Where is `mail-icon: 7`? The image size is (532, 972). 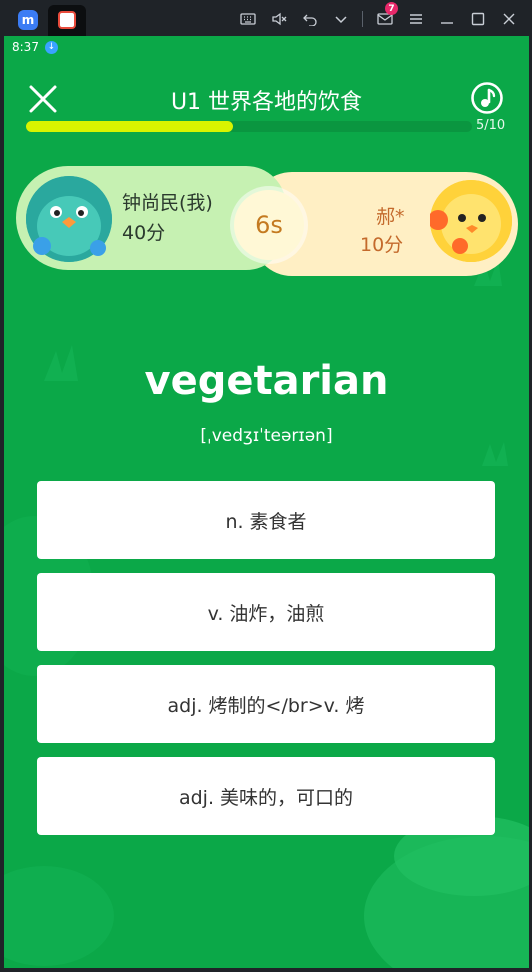
mail-icon: 7 is located at coordinates (384, 16).